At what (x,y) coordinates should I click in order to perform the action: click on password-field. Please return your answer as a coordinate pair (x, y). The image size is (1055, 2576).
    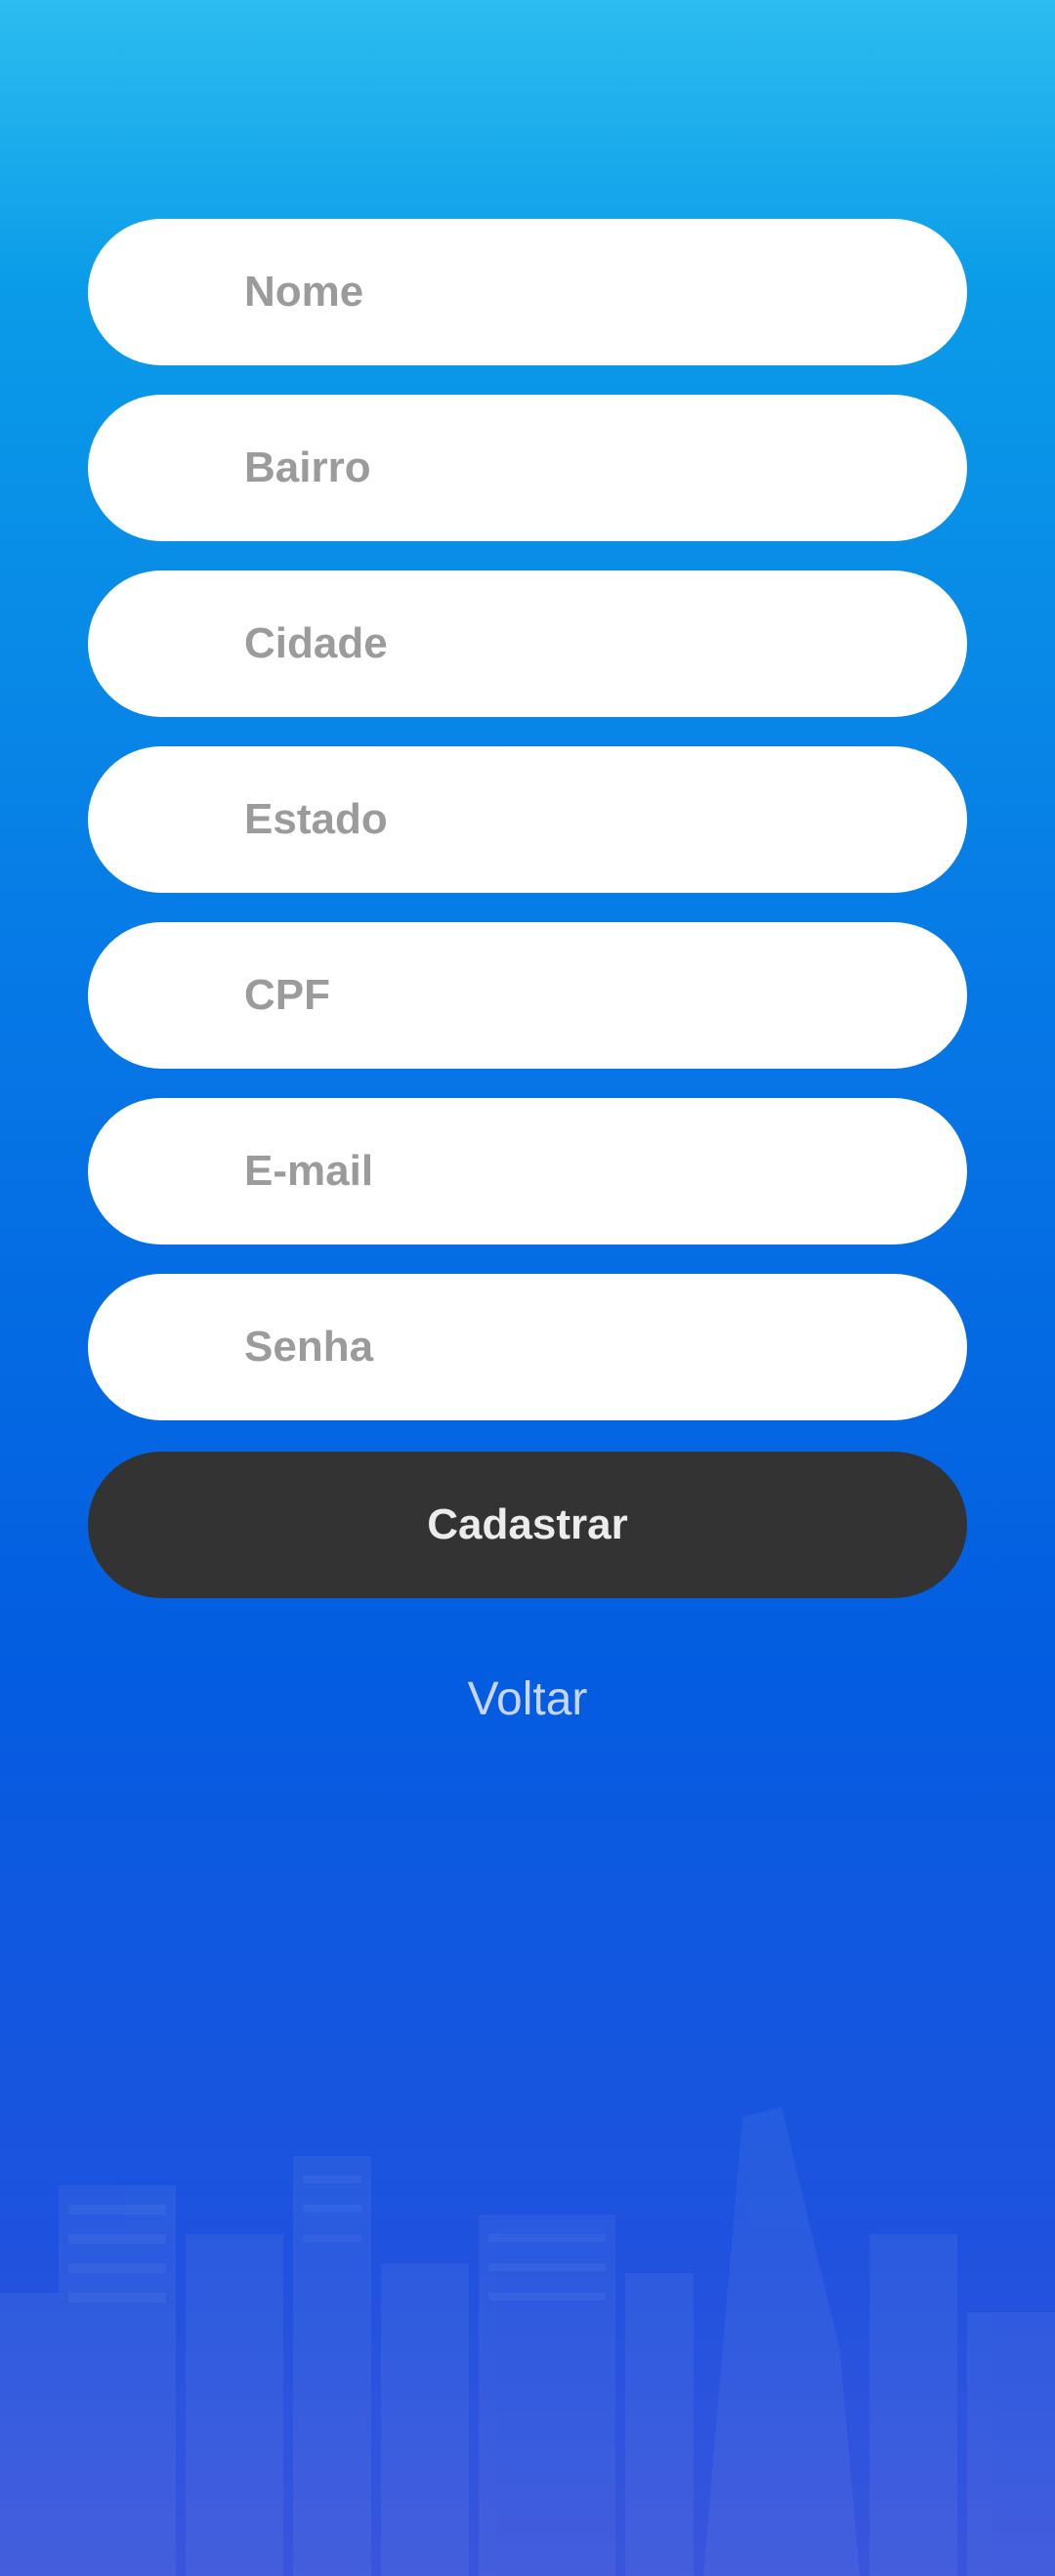
    Looking at the image, I should click on (527, 1347).